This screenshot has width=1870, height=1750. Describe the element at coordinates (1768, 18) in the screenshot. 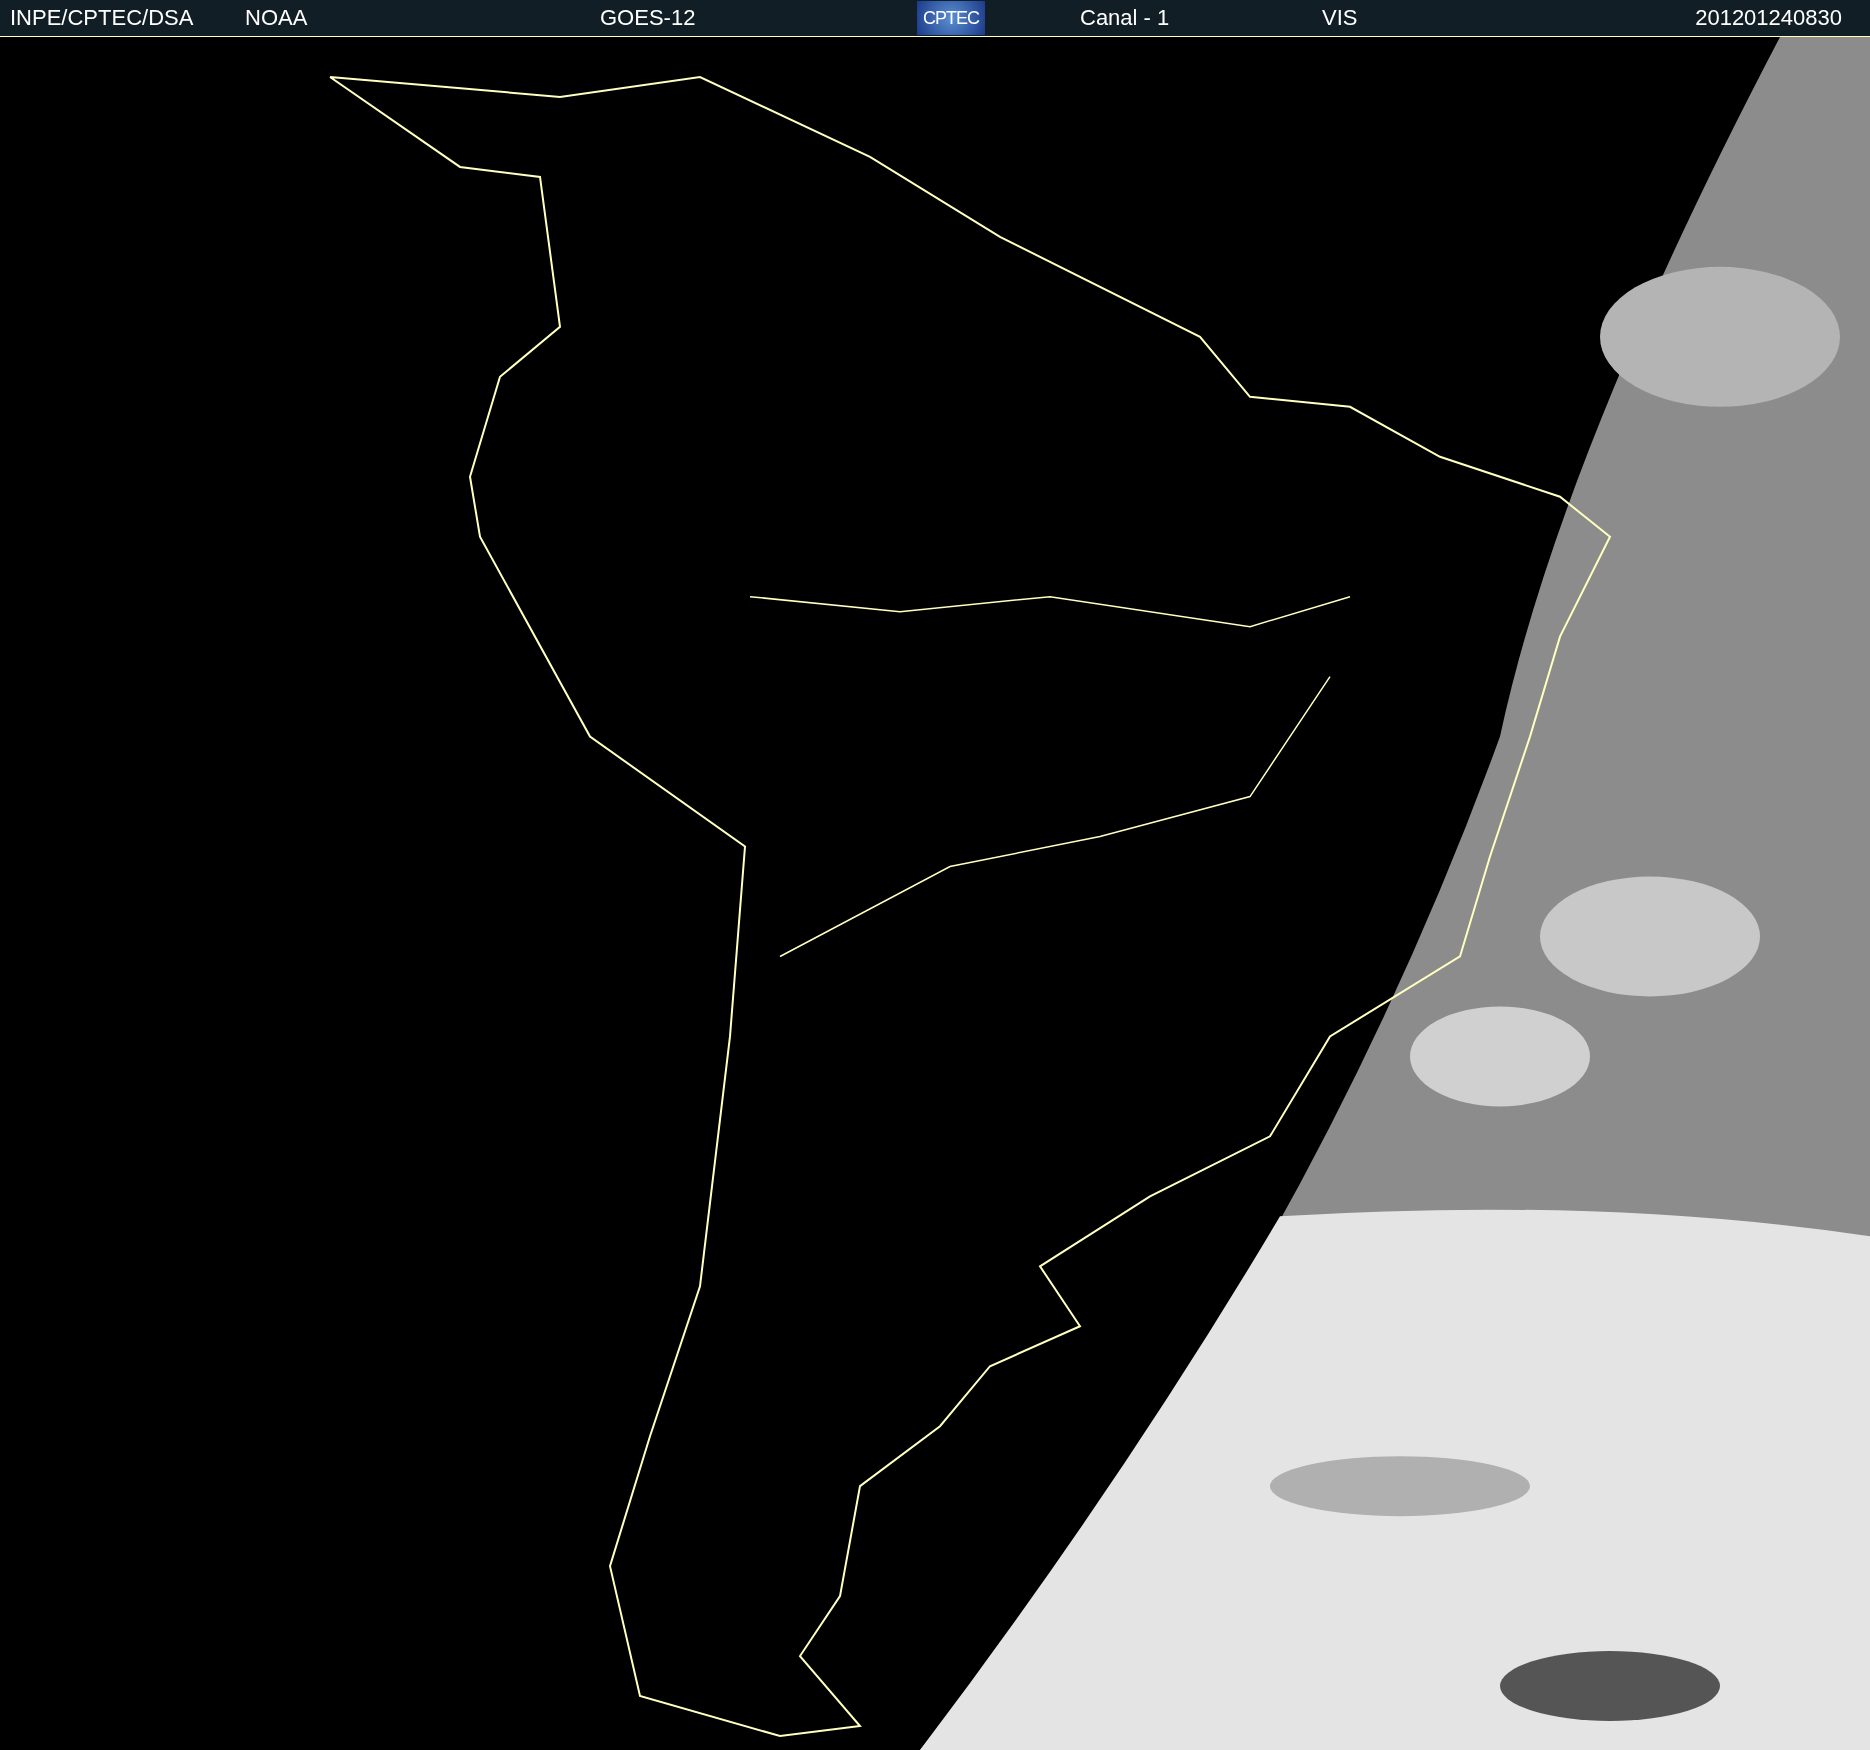

I see `header-label: 201201240830` at that location.